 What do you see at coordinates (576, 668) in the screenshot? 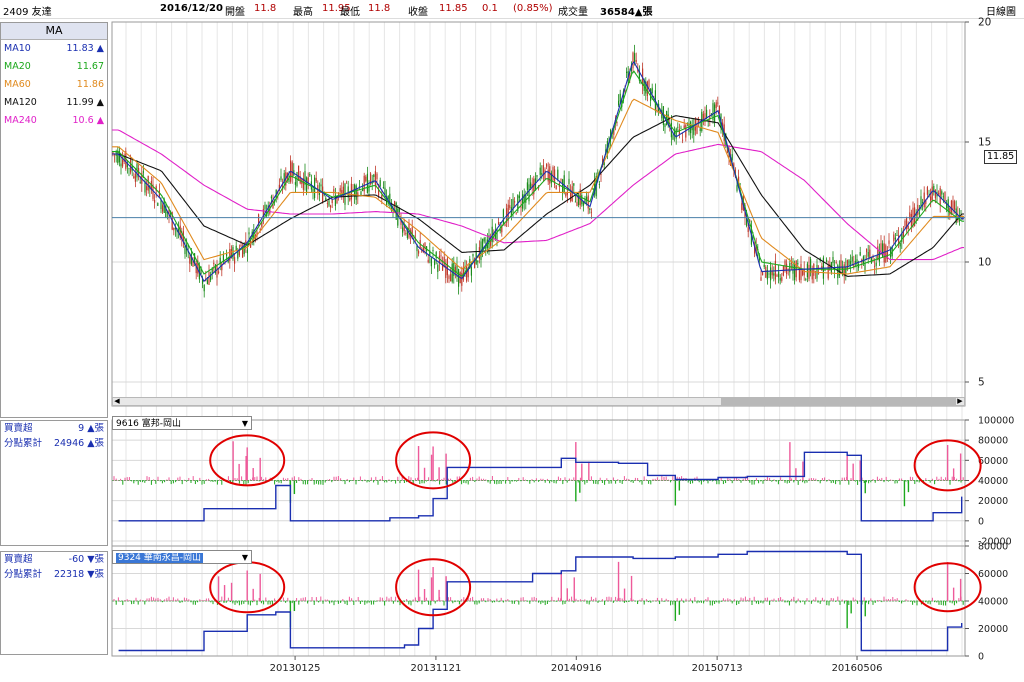
I see `xtick-label: 20140916` at bounding box center [576, 668].